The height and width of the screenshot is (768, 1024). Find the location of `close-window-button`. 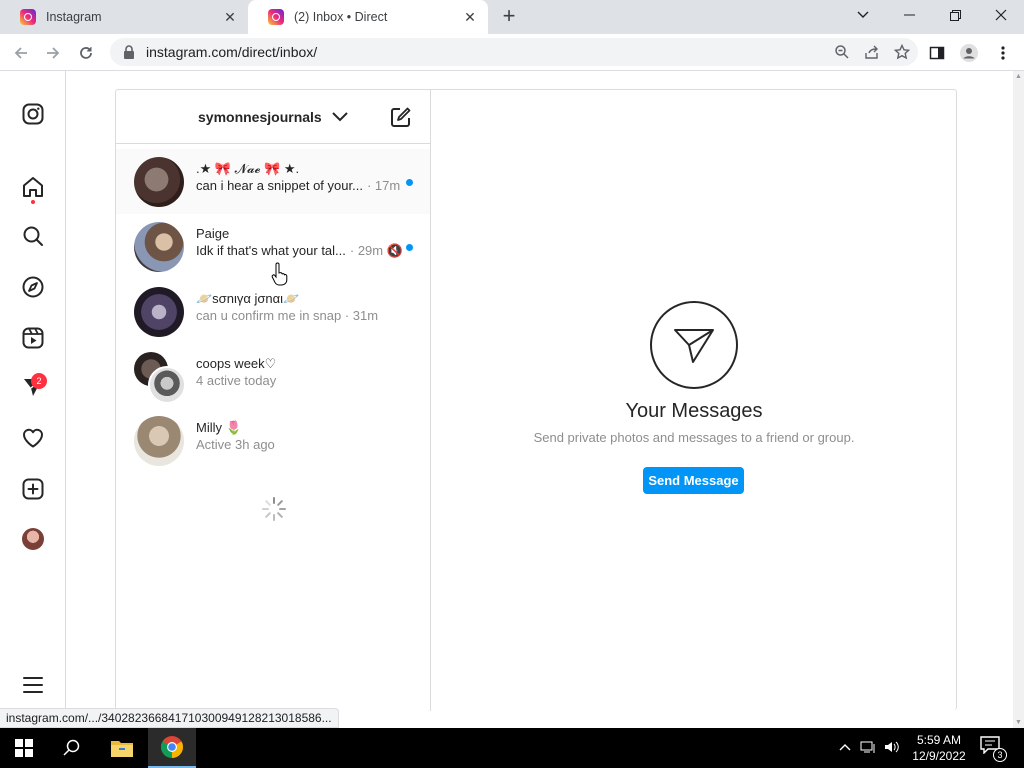

close-window-button is located at coordinates (1001, 15).